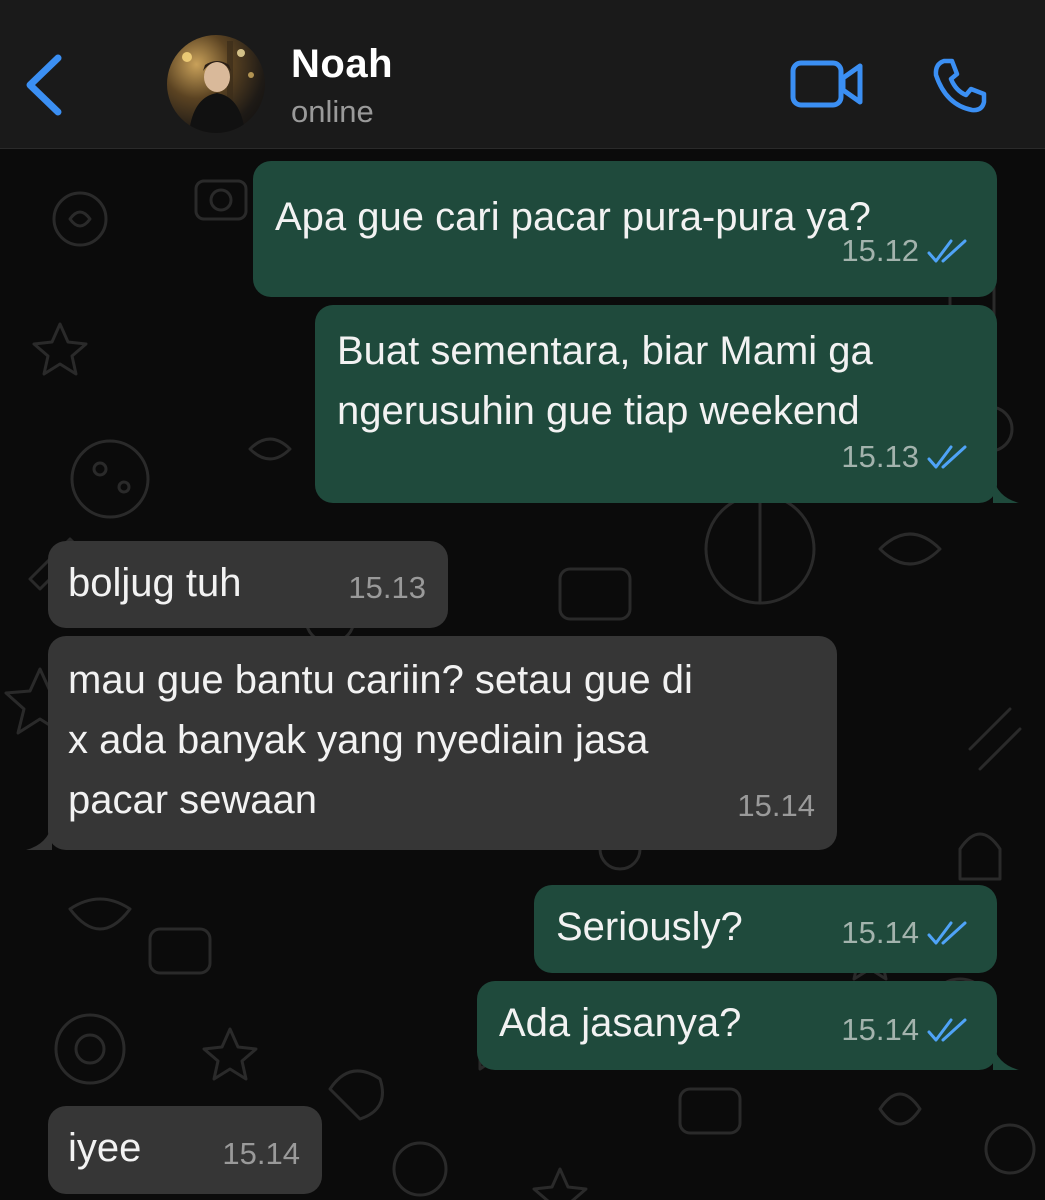  What do you see at coordinates (342, 64) in the screenshot?
I see `contact-name: Noah` at bounding box center [342, 64].